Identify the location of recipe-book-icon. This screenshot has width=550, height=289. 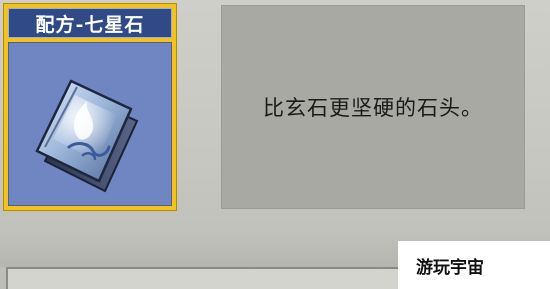
(87, 136).